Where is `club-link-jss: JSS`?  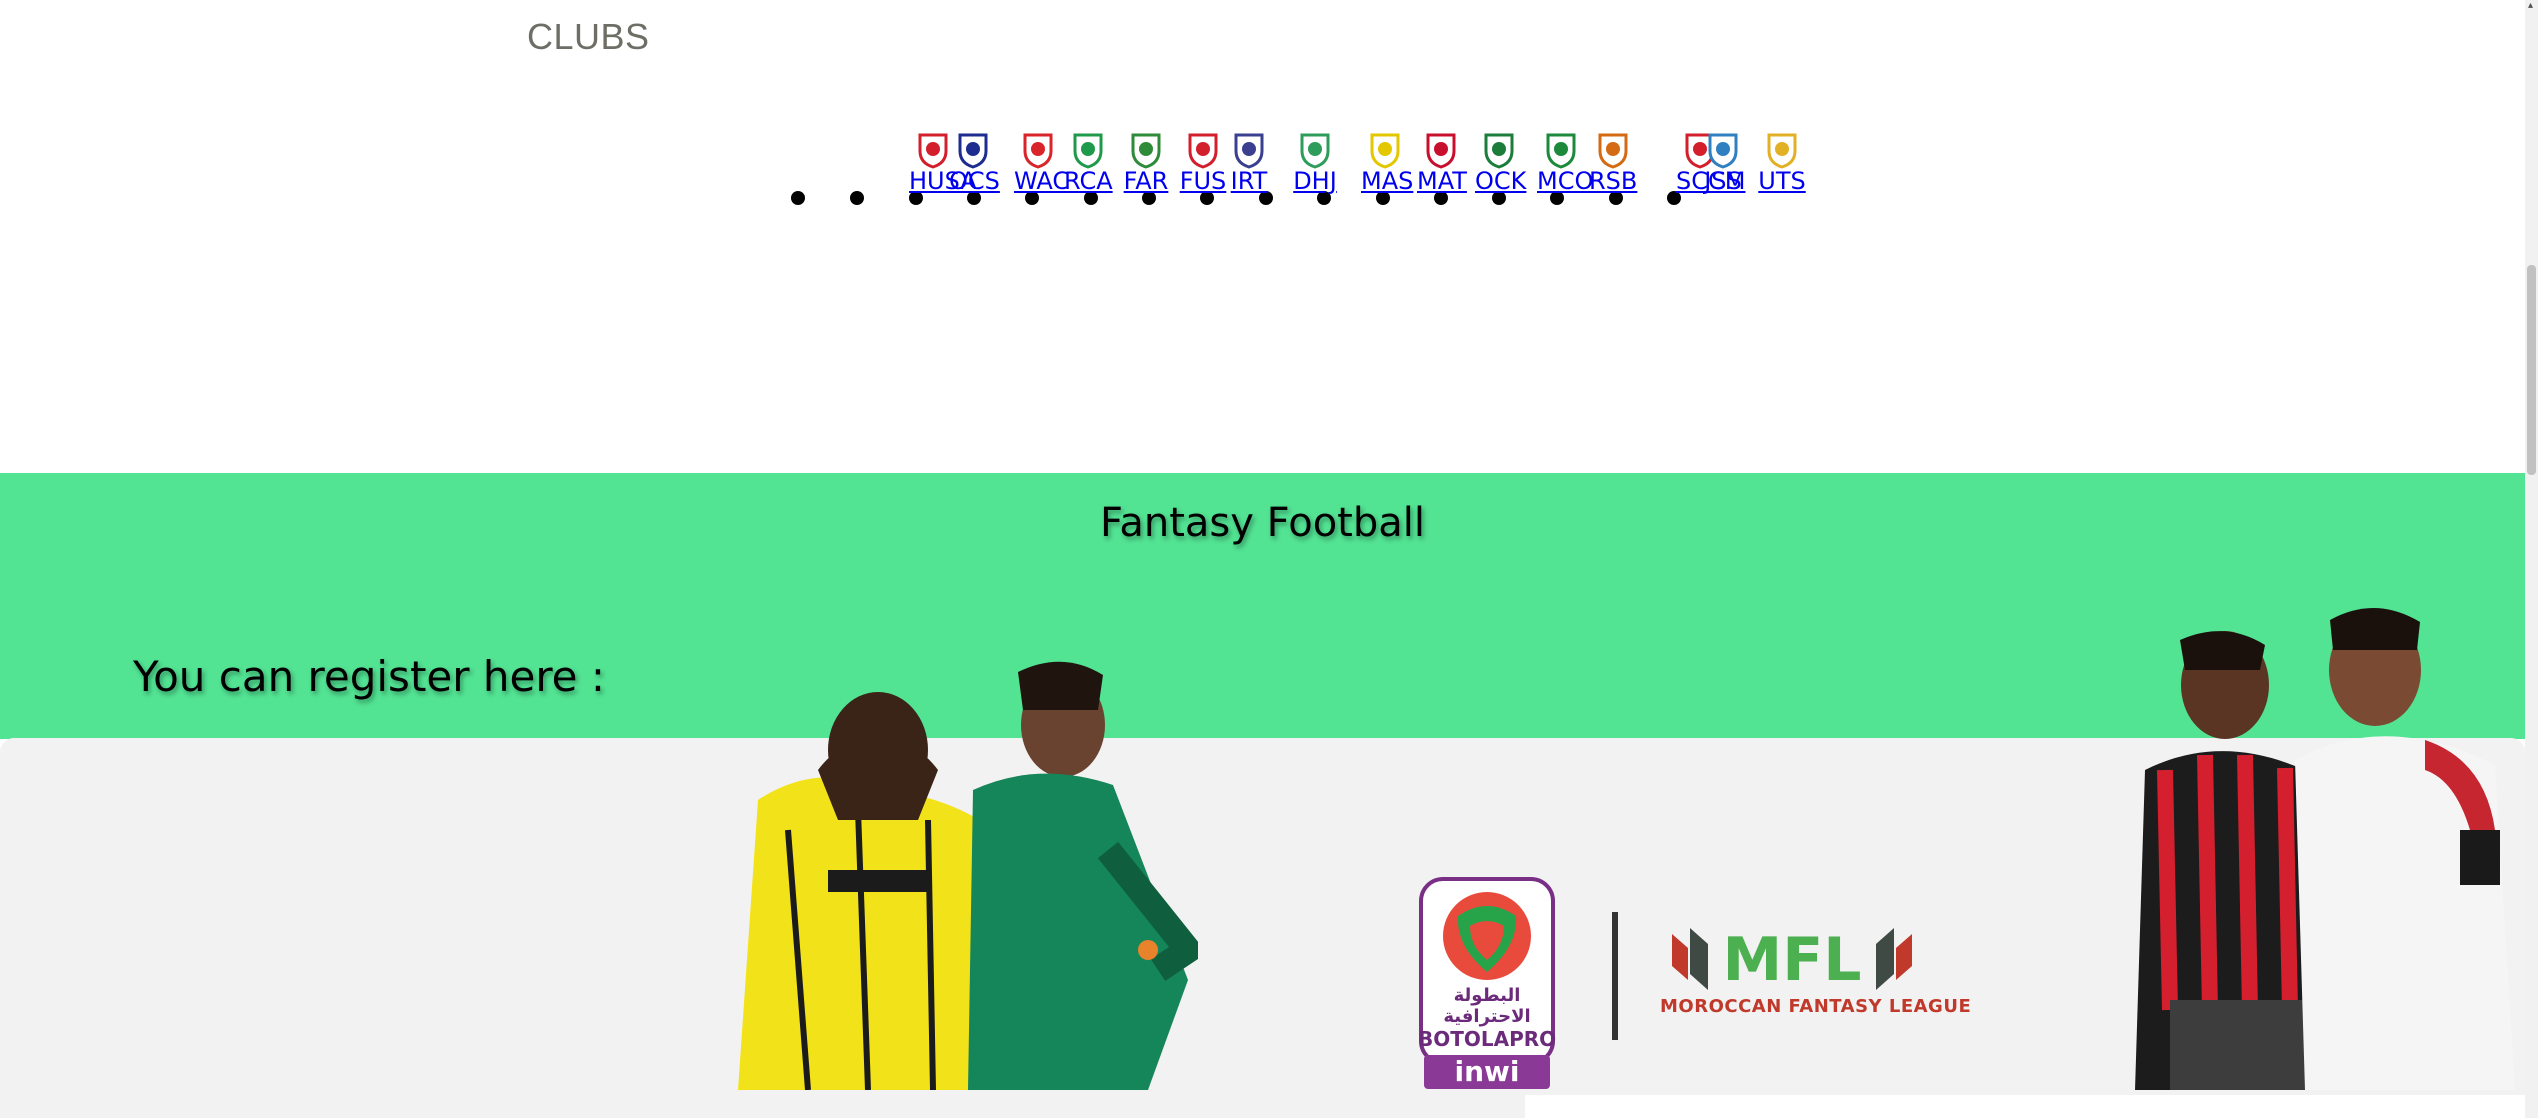 club-link-jss: JSS is located at coordinates (1723, 163).